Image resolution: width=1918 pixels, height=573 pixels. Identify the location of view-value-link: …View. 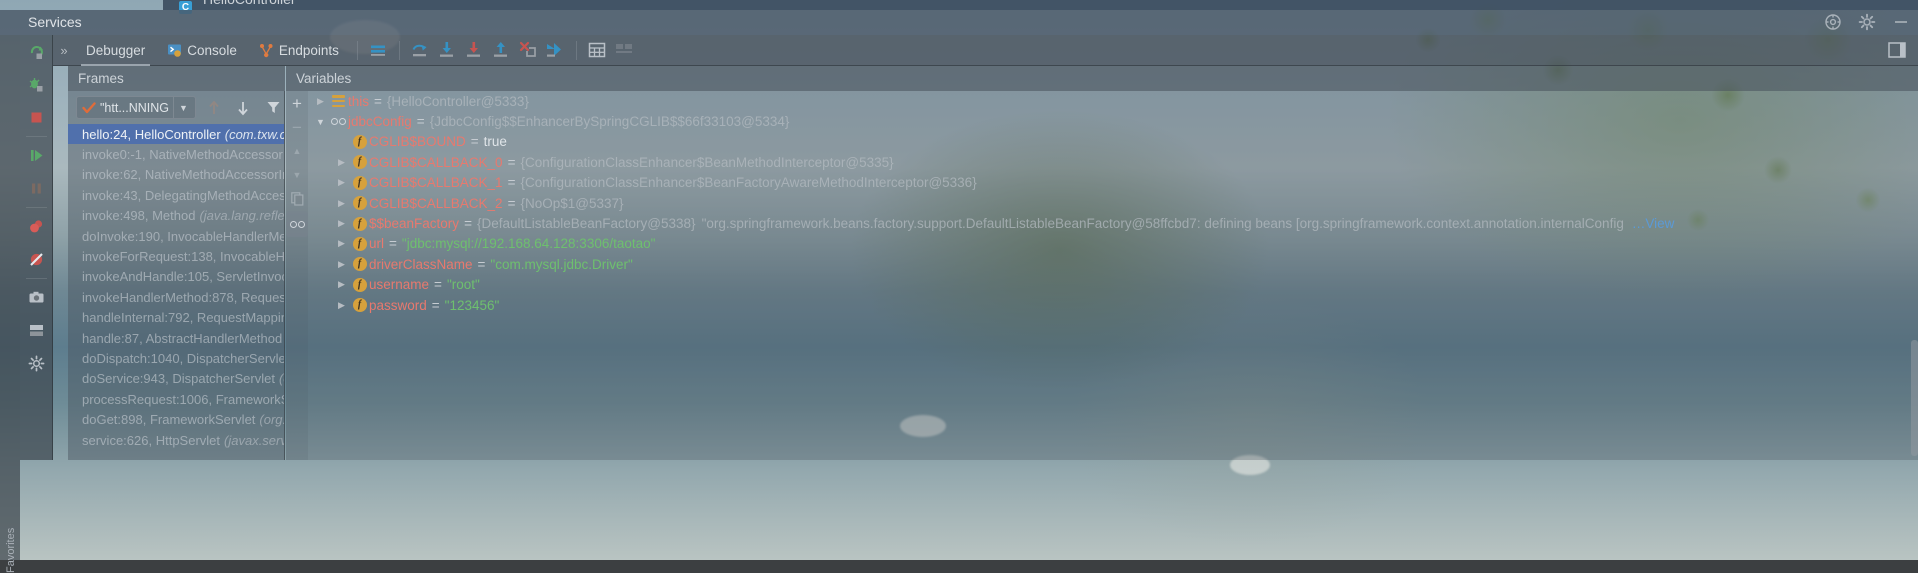
(1653, 223).